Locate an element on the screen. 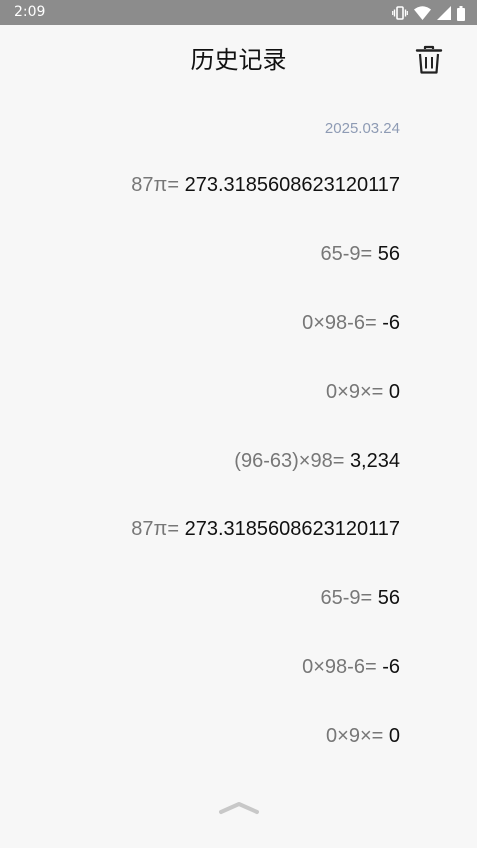 The image size is (477, 848). history-row: (96-63)×98= 3,234 is located at coordinates (317, 461).